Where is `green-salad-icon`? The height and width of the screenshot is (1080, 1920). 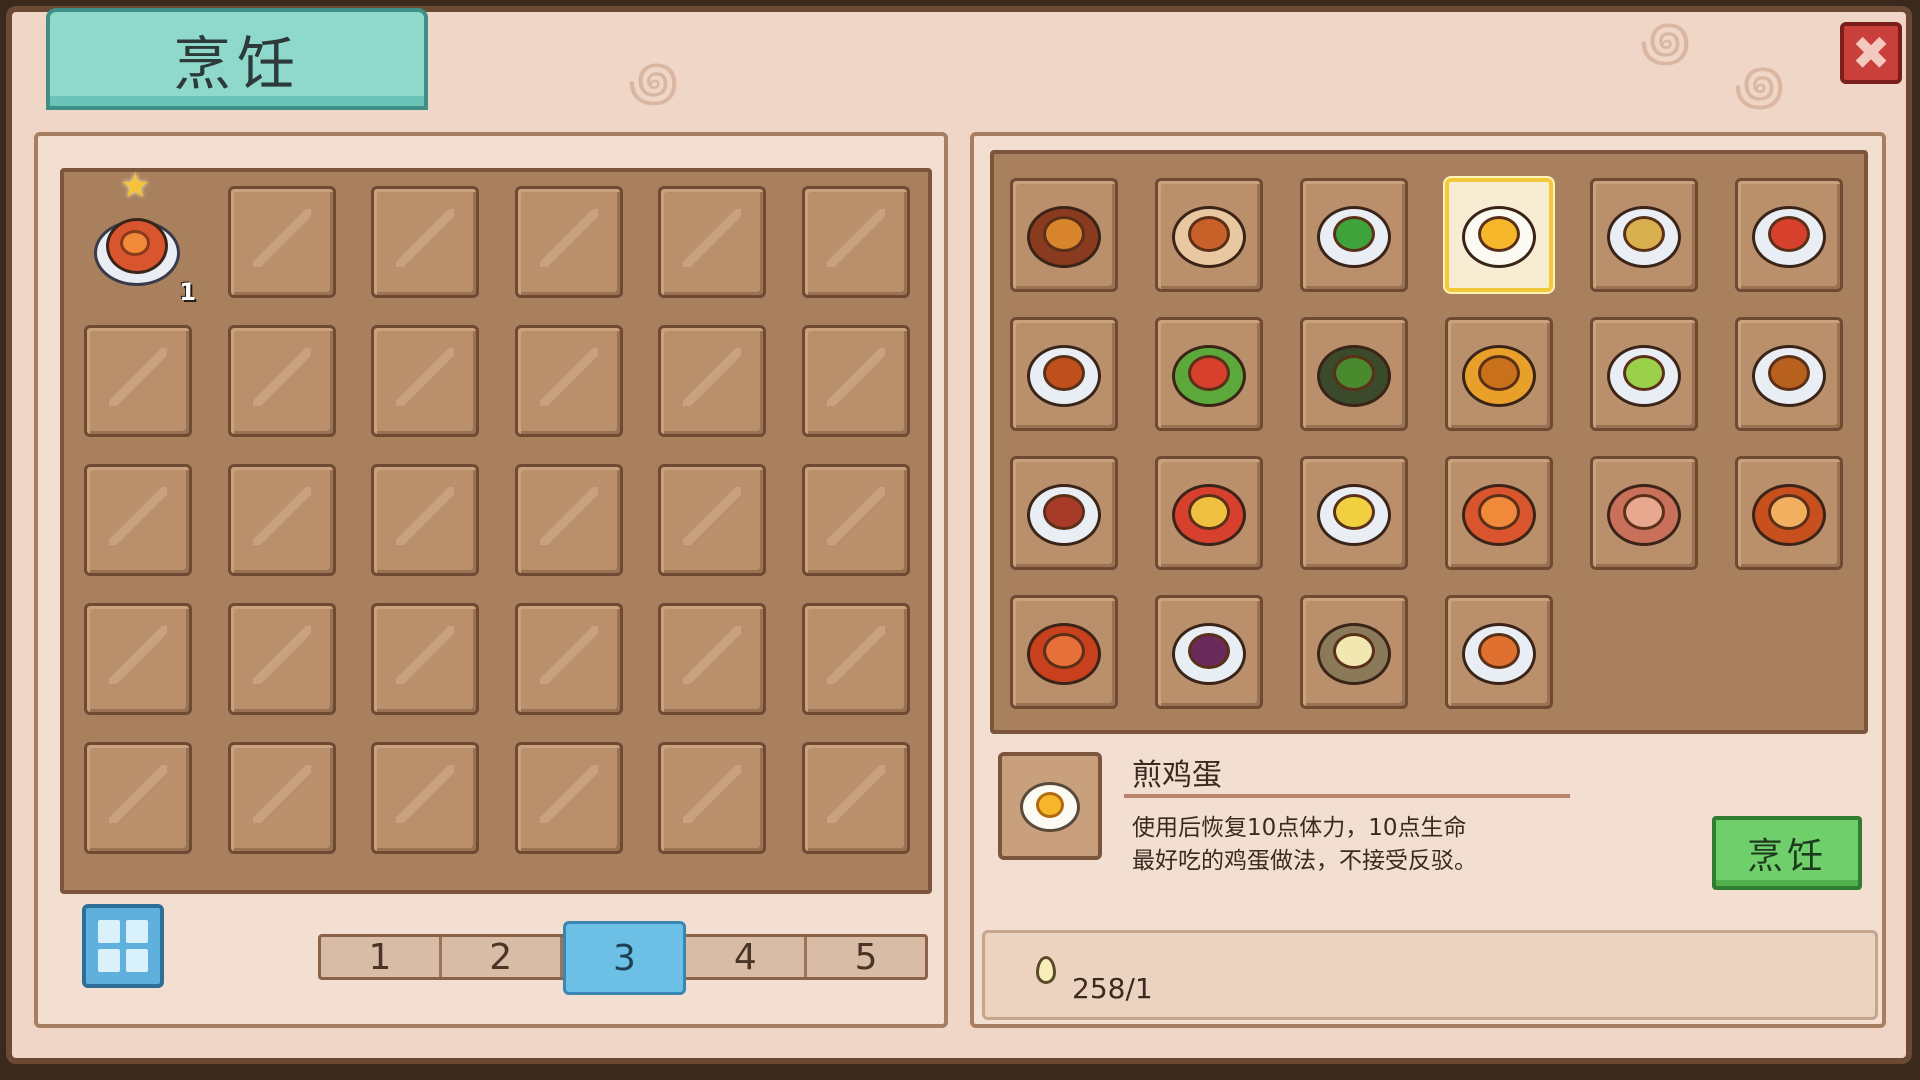 green-salad-icon is located at coordinates (1354, 235).